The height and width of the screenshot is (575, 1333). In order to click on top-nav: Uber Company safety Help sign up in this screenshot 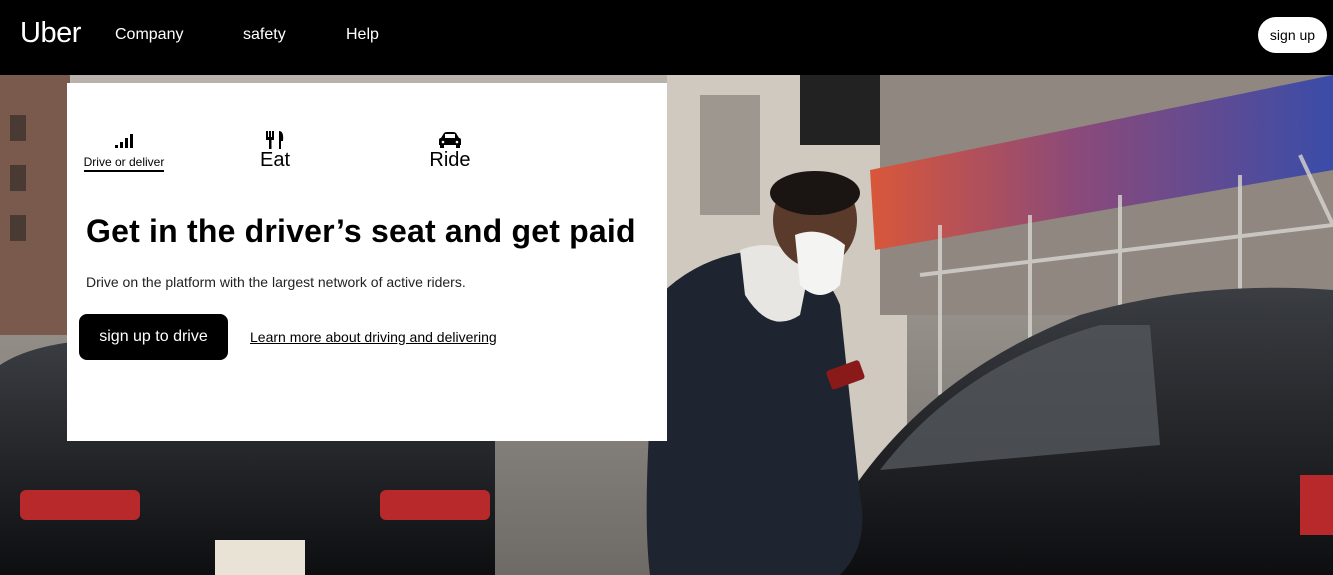, I will do `click(666, 37)`.